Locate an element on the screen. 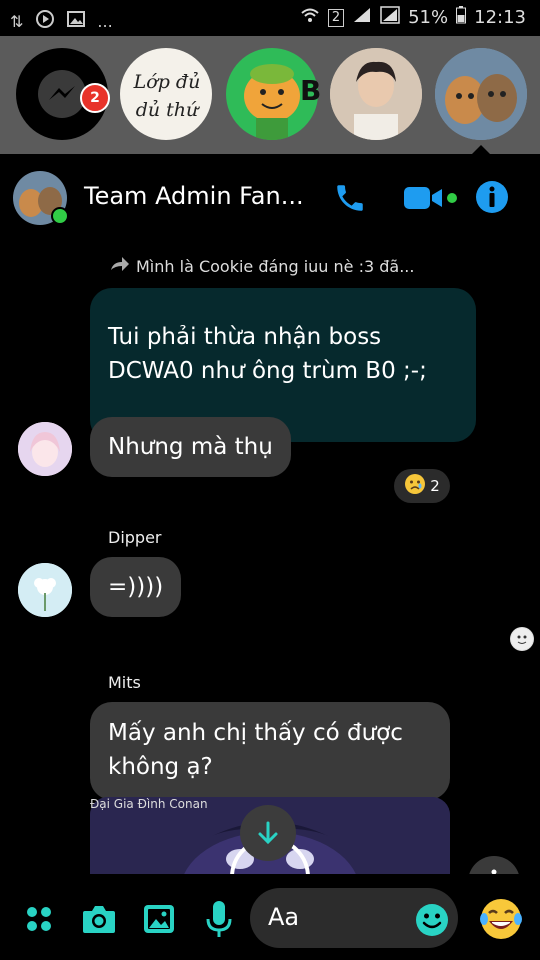  chat-head-cats is located at coordinates (481, 94).